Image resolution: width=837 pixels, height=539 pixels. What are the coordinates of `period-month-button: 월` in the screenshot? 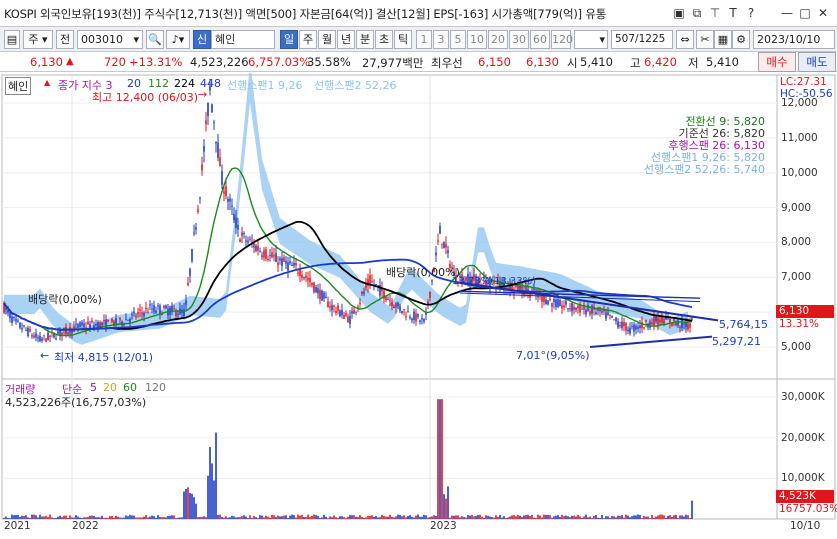 It's located at (327, 39).